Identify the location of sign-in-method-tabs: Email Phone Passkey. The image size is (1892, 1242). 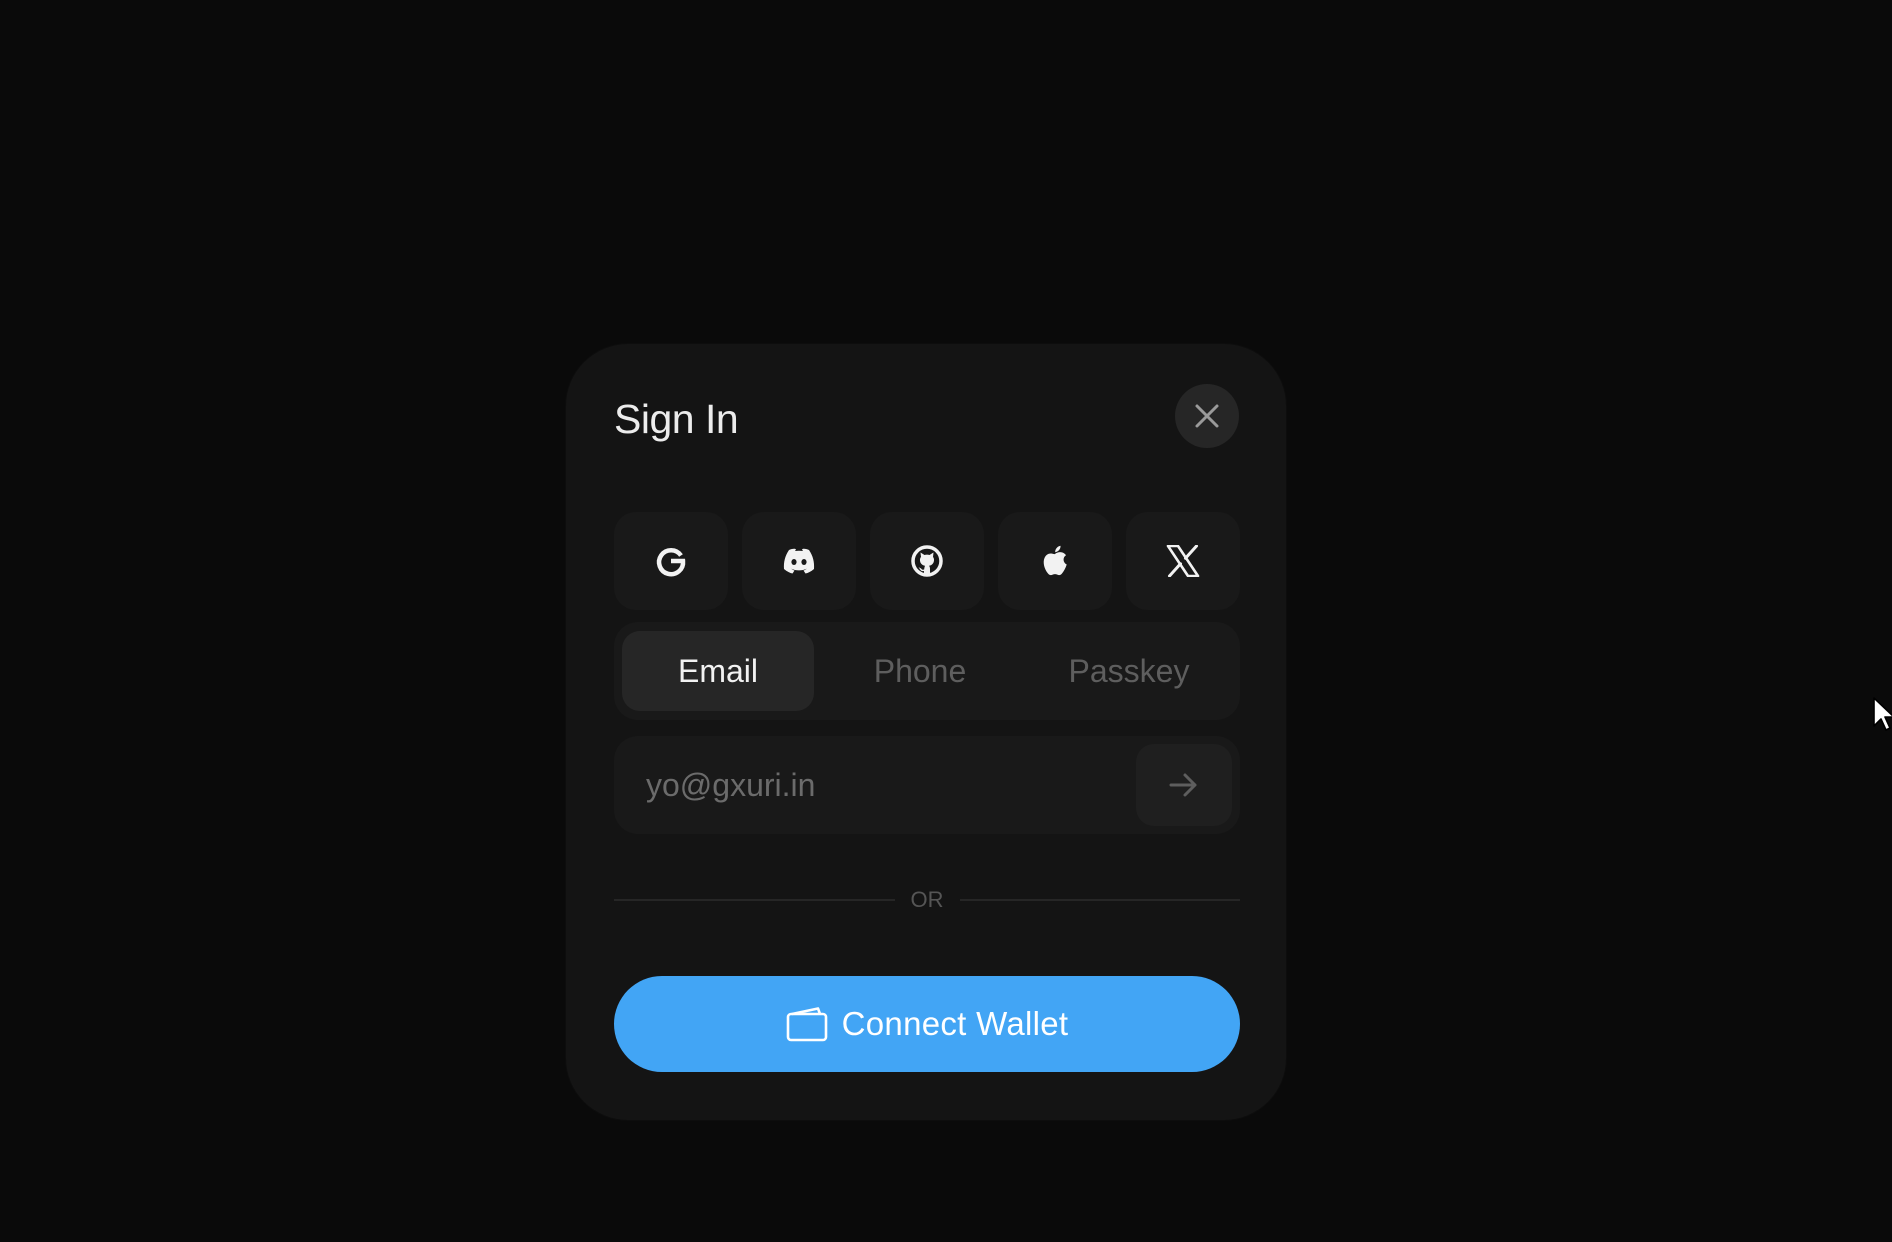
(927, 671).